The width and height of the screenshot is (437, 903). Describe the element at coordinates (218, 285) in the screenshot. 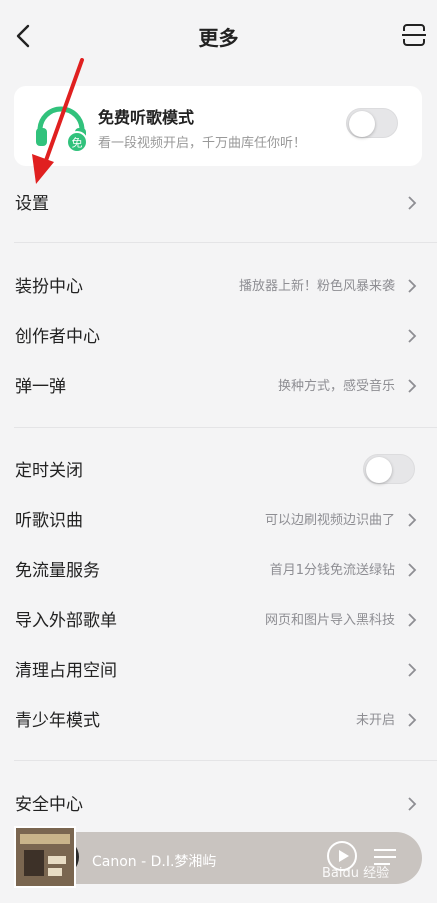

I see `row-dress-center: 装扮中心 播放器上新！粉色风暴来袭` at that location.